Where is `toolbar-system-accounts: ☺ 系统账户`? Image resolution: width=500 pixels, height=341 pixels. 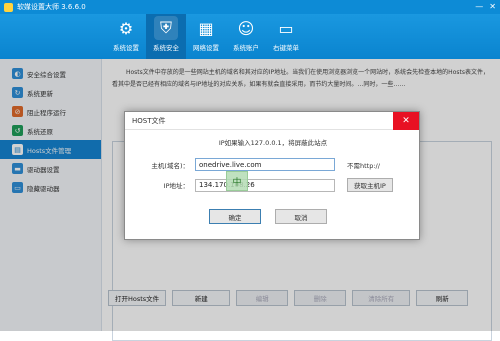 toolbar-system-accounts: ☺ 系统账户 is located at coordinates (246, 36).